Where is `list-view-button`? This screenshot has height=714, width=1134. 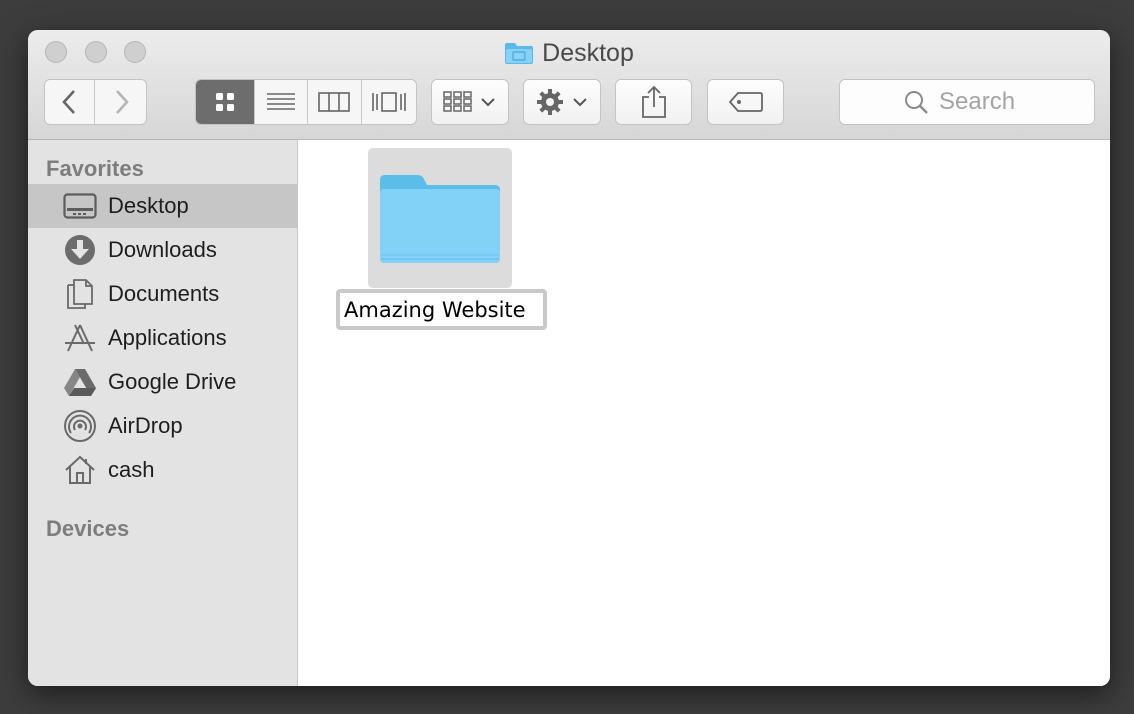 list-view-button is located at coordinates (281, 102).